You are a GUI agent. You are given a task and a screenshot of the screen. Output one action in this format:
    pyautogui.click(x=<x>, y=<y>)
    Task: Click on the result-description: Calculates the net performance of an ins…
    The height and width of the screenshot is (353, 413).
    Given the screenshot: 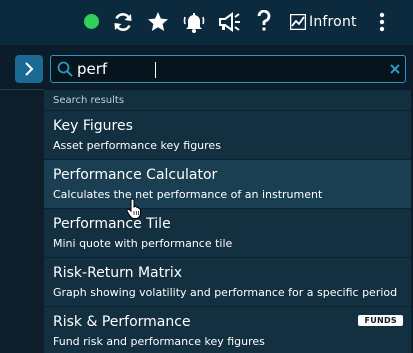 What is the action you would take?
    pyautogui.click(x=188, y=194)
    